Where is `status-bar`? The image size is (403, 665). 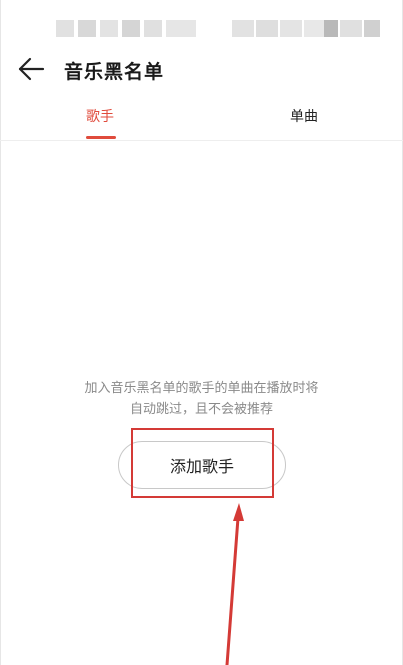 status-bar is located at coordinates (201, 25).